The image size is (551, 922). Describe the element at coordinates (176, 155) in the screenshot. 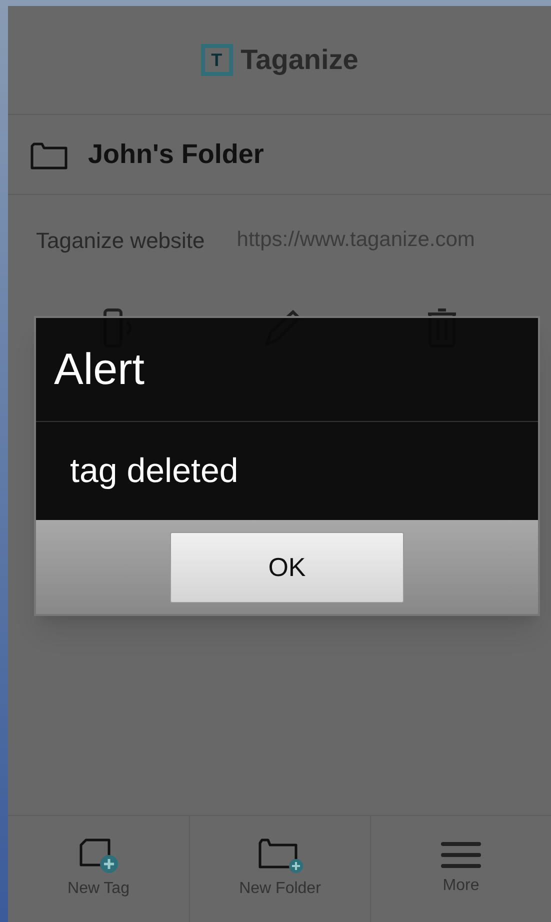

I see `folder-name: John's Folder` at that location.